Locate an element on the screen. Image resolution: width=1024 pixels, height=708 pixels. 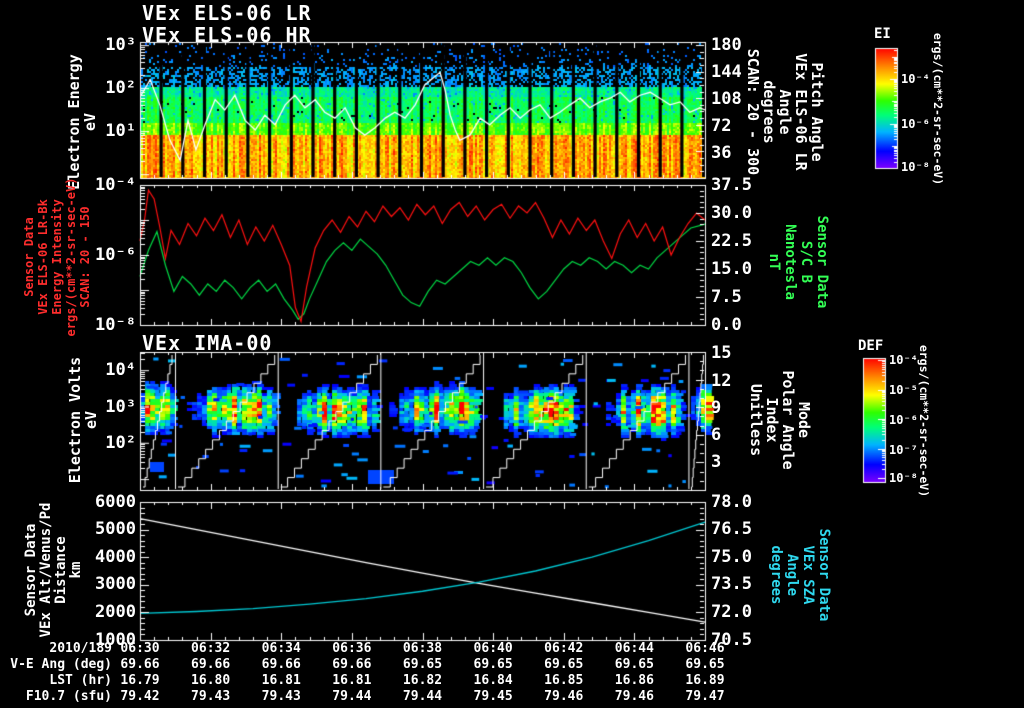
altitude-y-tick: 5000 is located at coordinates (115, 529).